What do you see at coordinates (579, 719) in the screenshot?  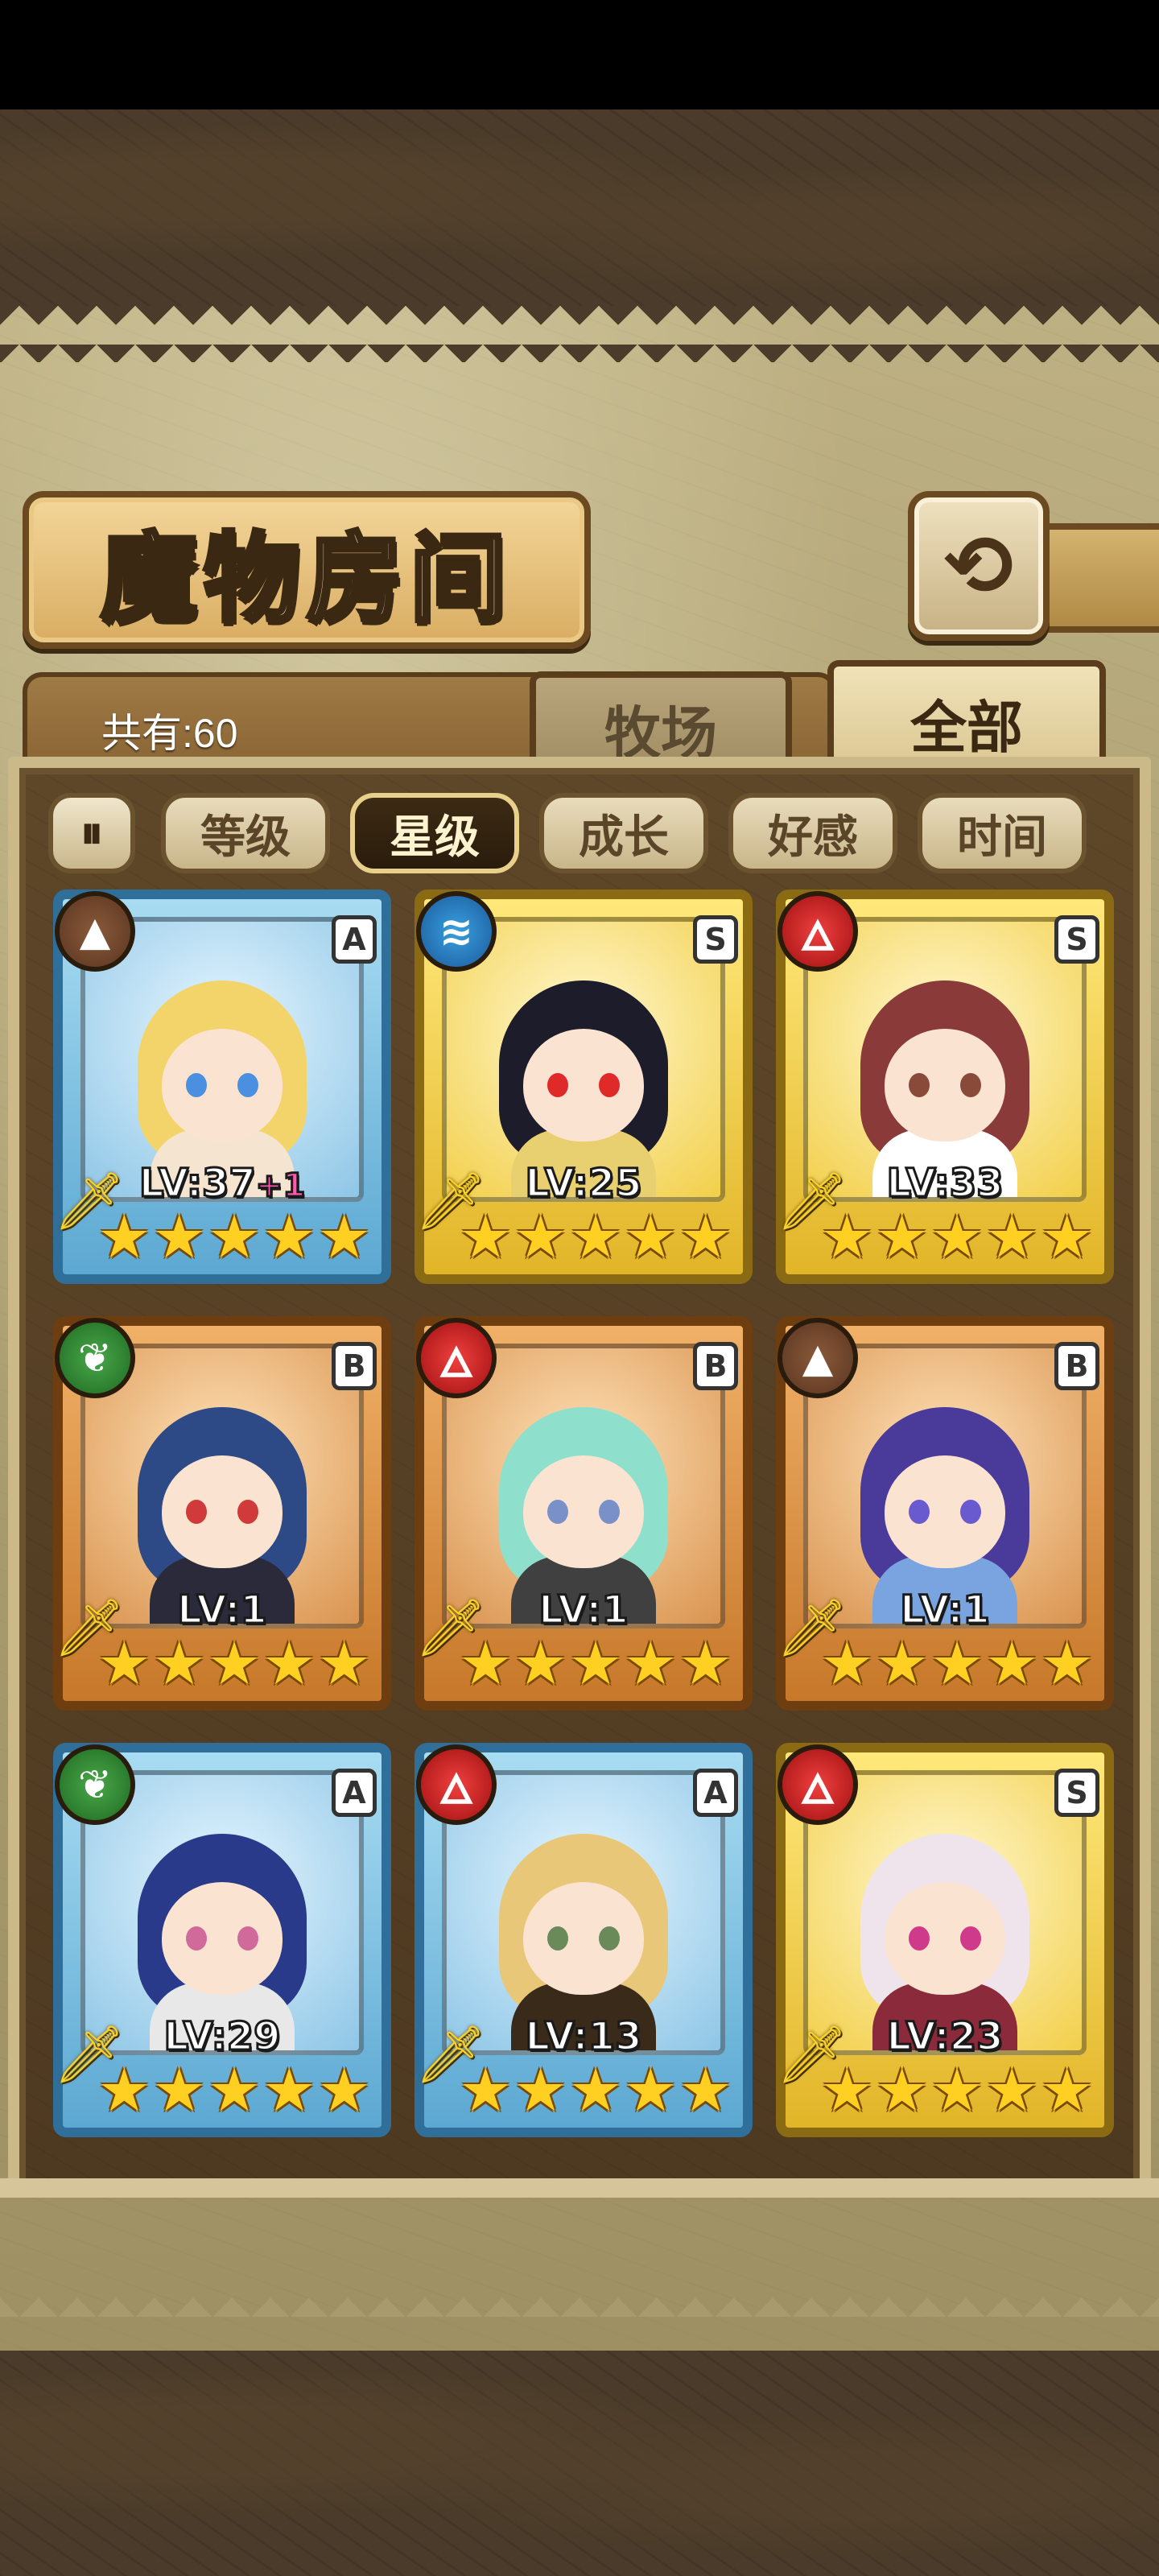 I see `tabs-row: 共有:60 牧场 全部` at bounding box center [579, 719].